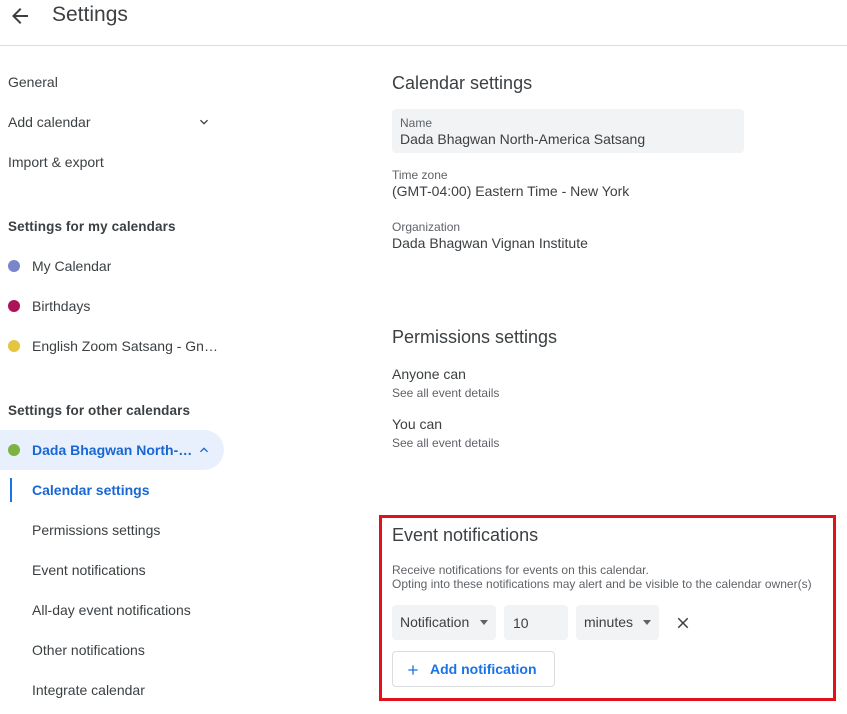 This screenshot has width=847, height=714. What do you see at coordinates (49, 122) in the screenshot?
I see `nav-add-calendar-label: Add calendar` at bounding box center [49, 122].